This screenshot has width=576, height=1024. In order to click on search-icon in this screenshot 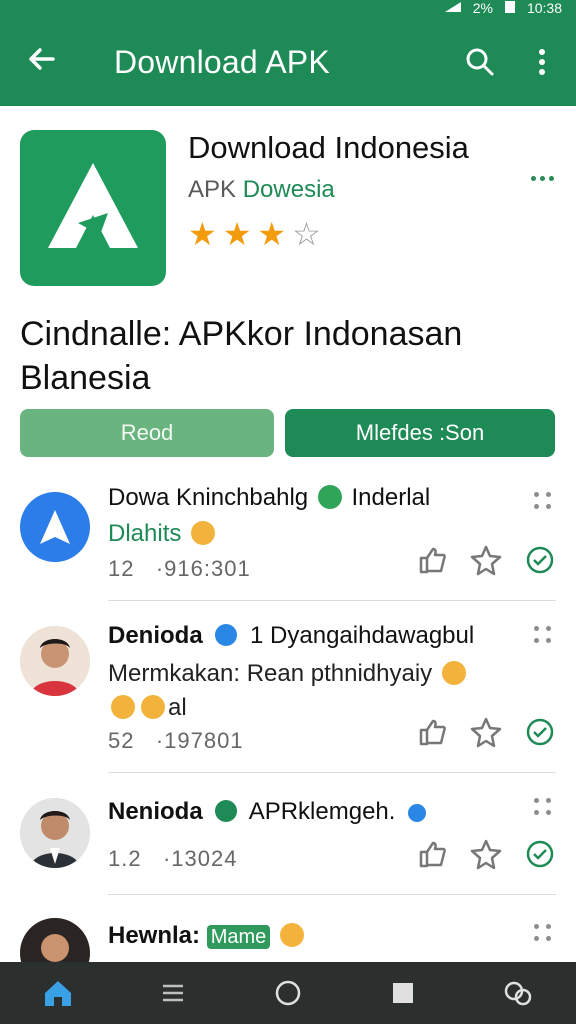, I will do `click(480, 62)`.